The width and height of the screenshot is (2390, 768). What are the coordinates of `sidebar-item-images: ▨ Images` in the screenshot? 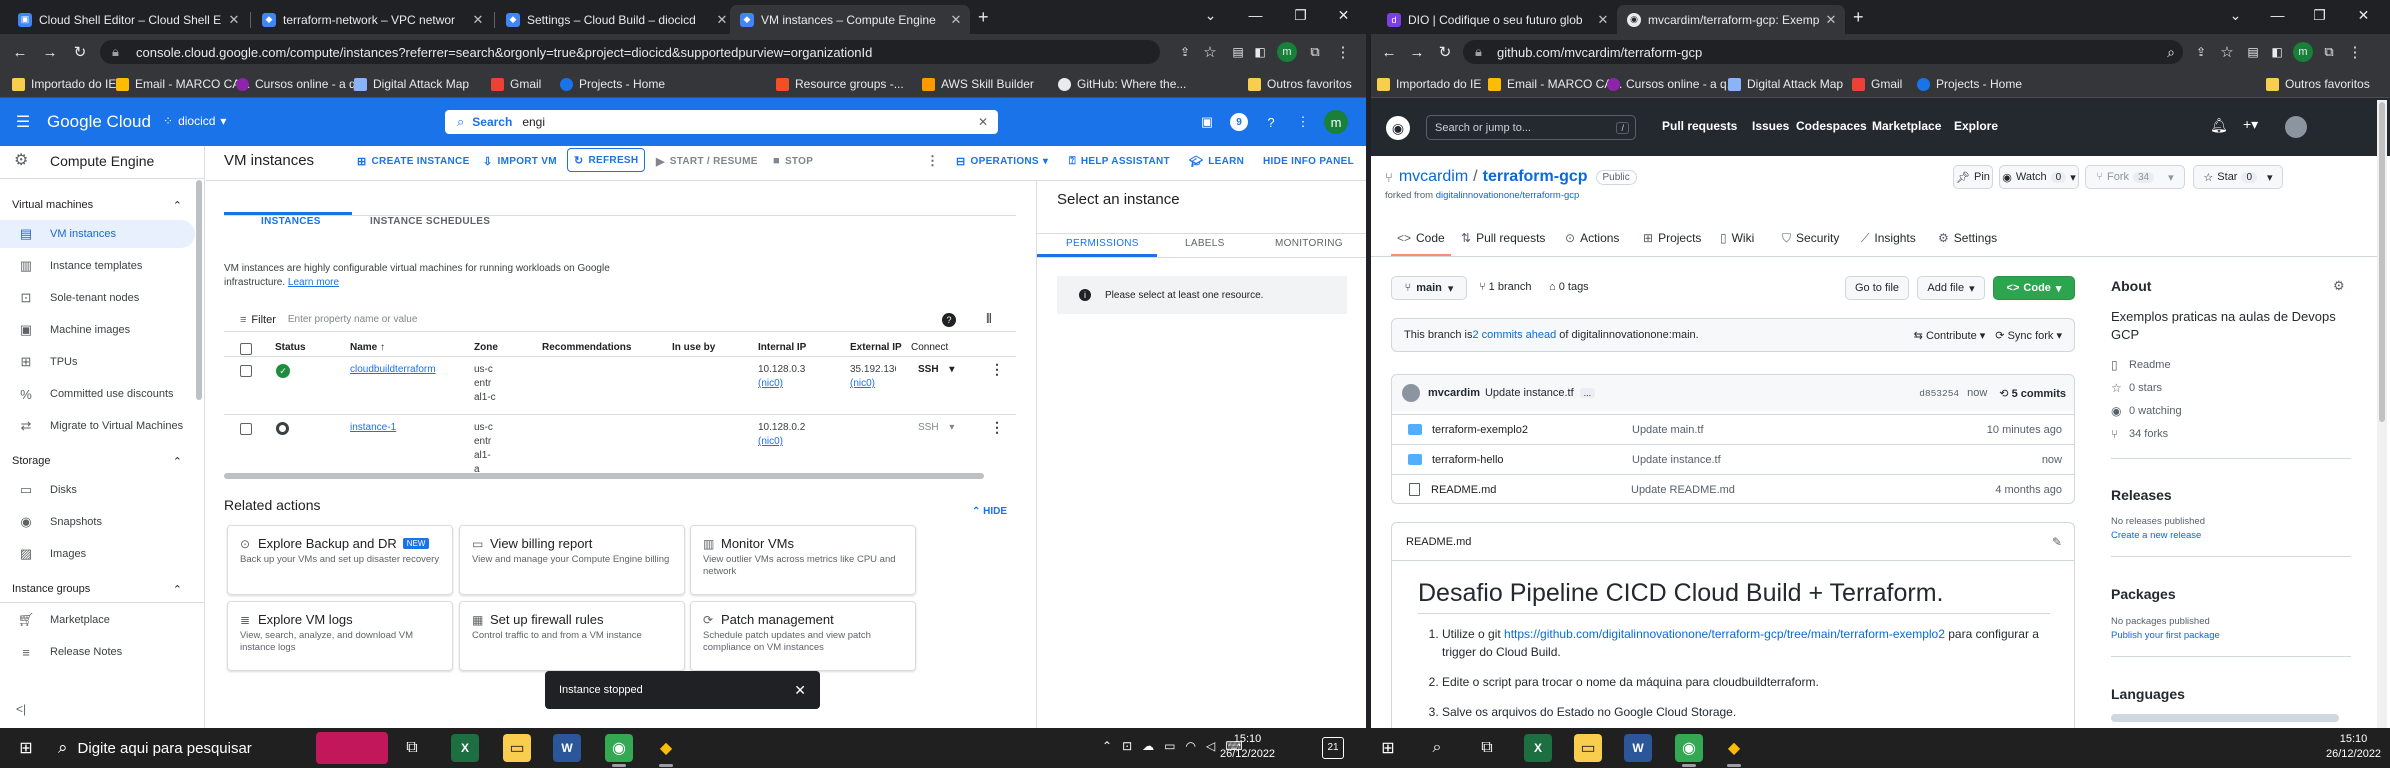 It's located at (97, 554).